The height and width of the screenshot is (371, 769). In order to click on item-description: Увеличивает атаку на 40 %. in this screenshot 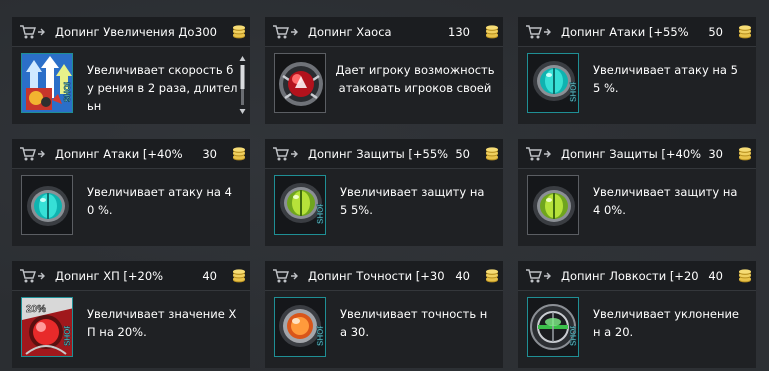, I will do `click(159, 201)`.